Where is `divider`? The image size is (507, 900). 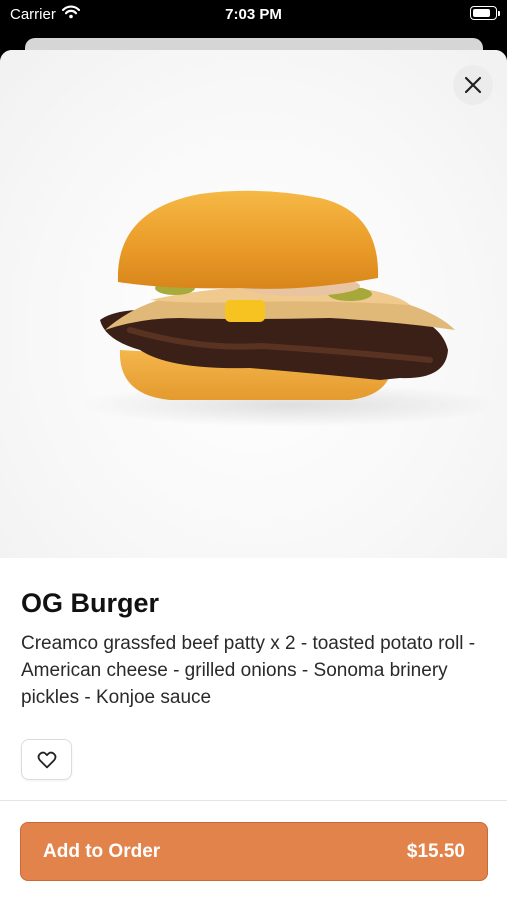
divider is located at coordinates (253, 800).